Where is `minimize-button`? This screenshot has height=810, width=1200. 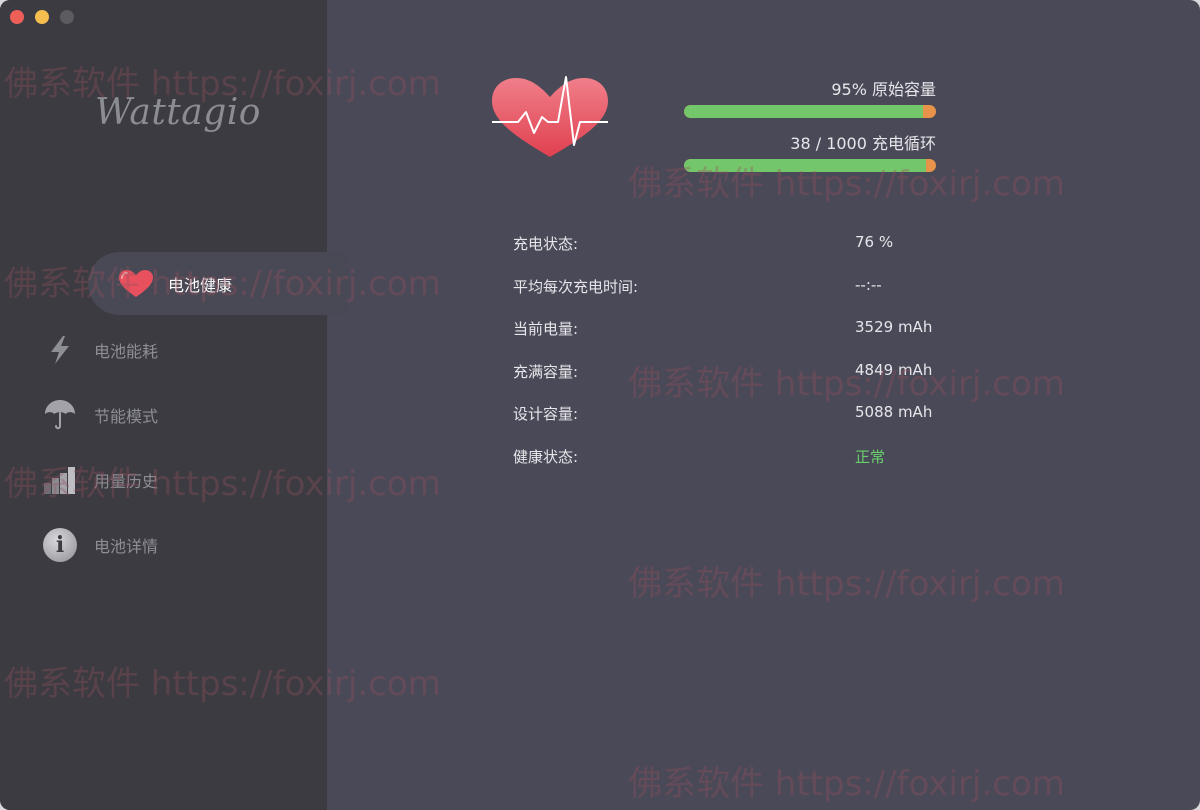
minimize-button is located at coordinates (42, 17).